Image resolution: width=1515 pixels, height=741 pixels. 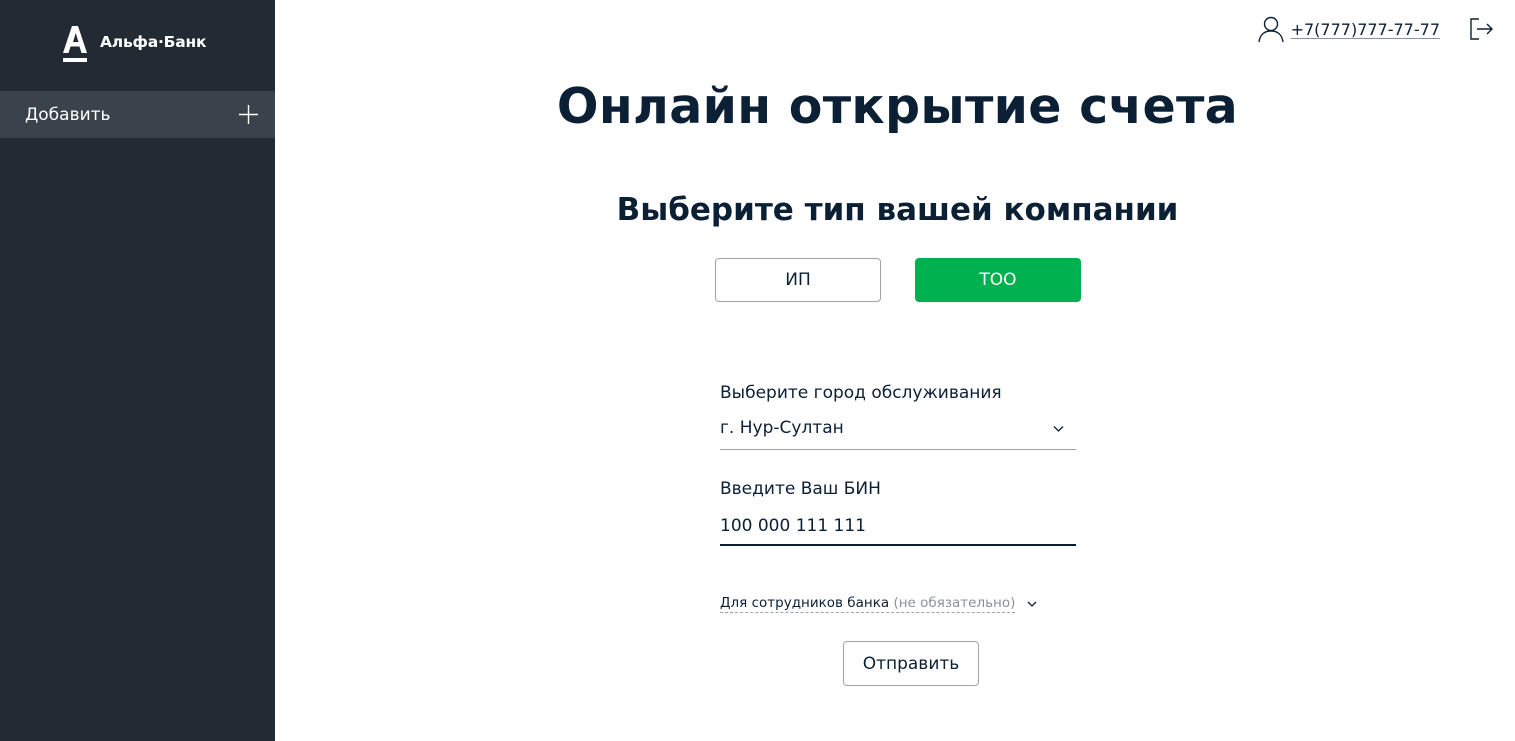 I want to click on user-icon, so click(x=1270, y=29).